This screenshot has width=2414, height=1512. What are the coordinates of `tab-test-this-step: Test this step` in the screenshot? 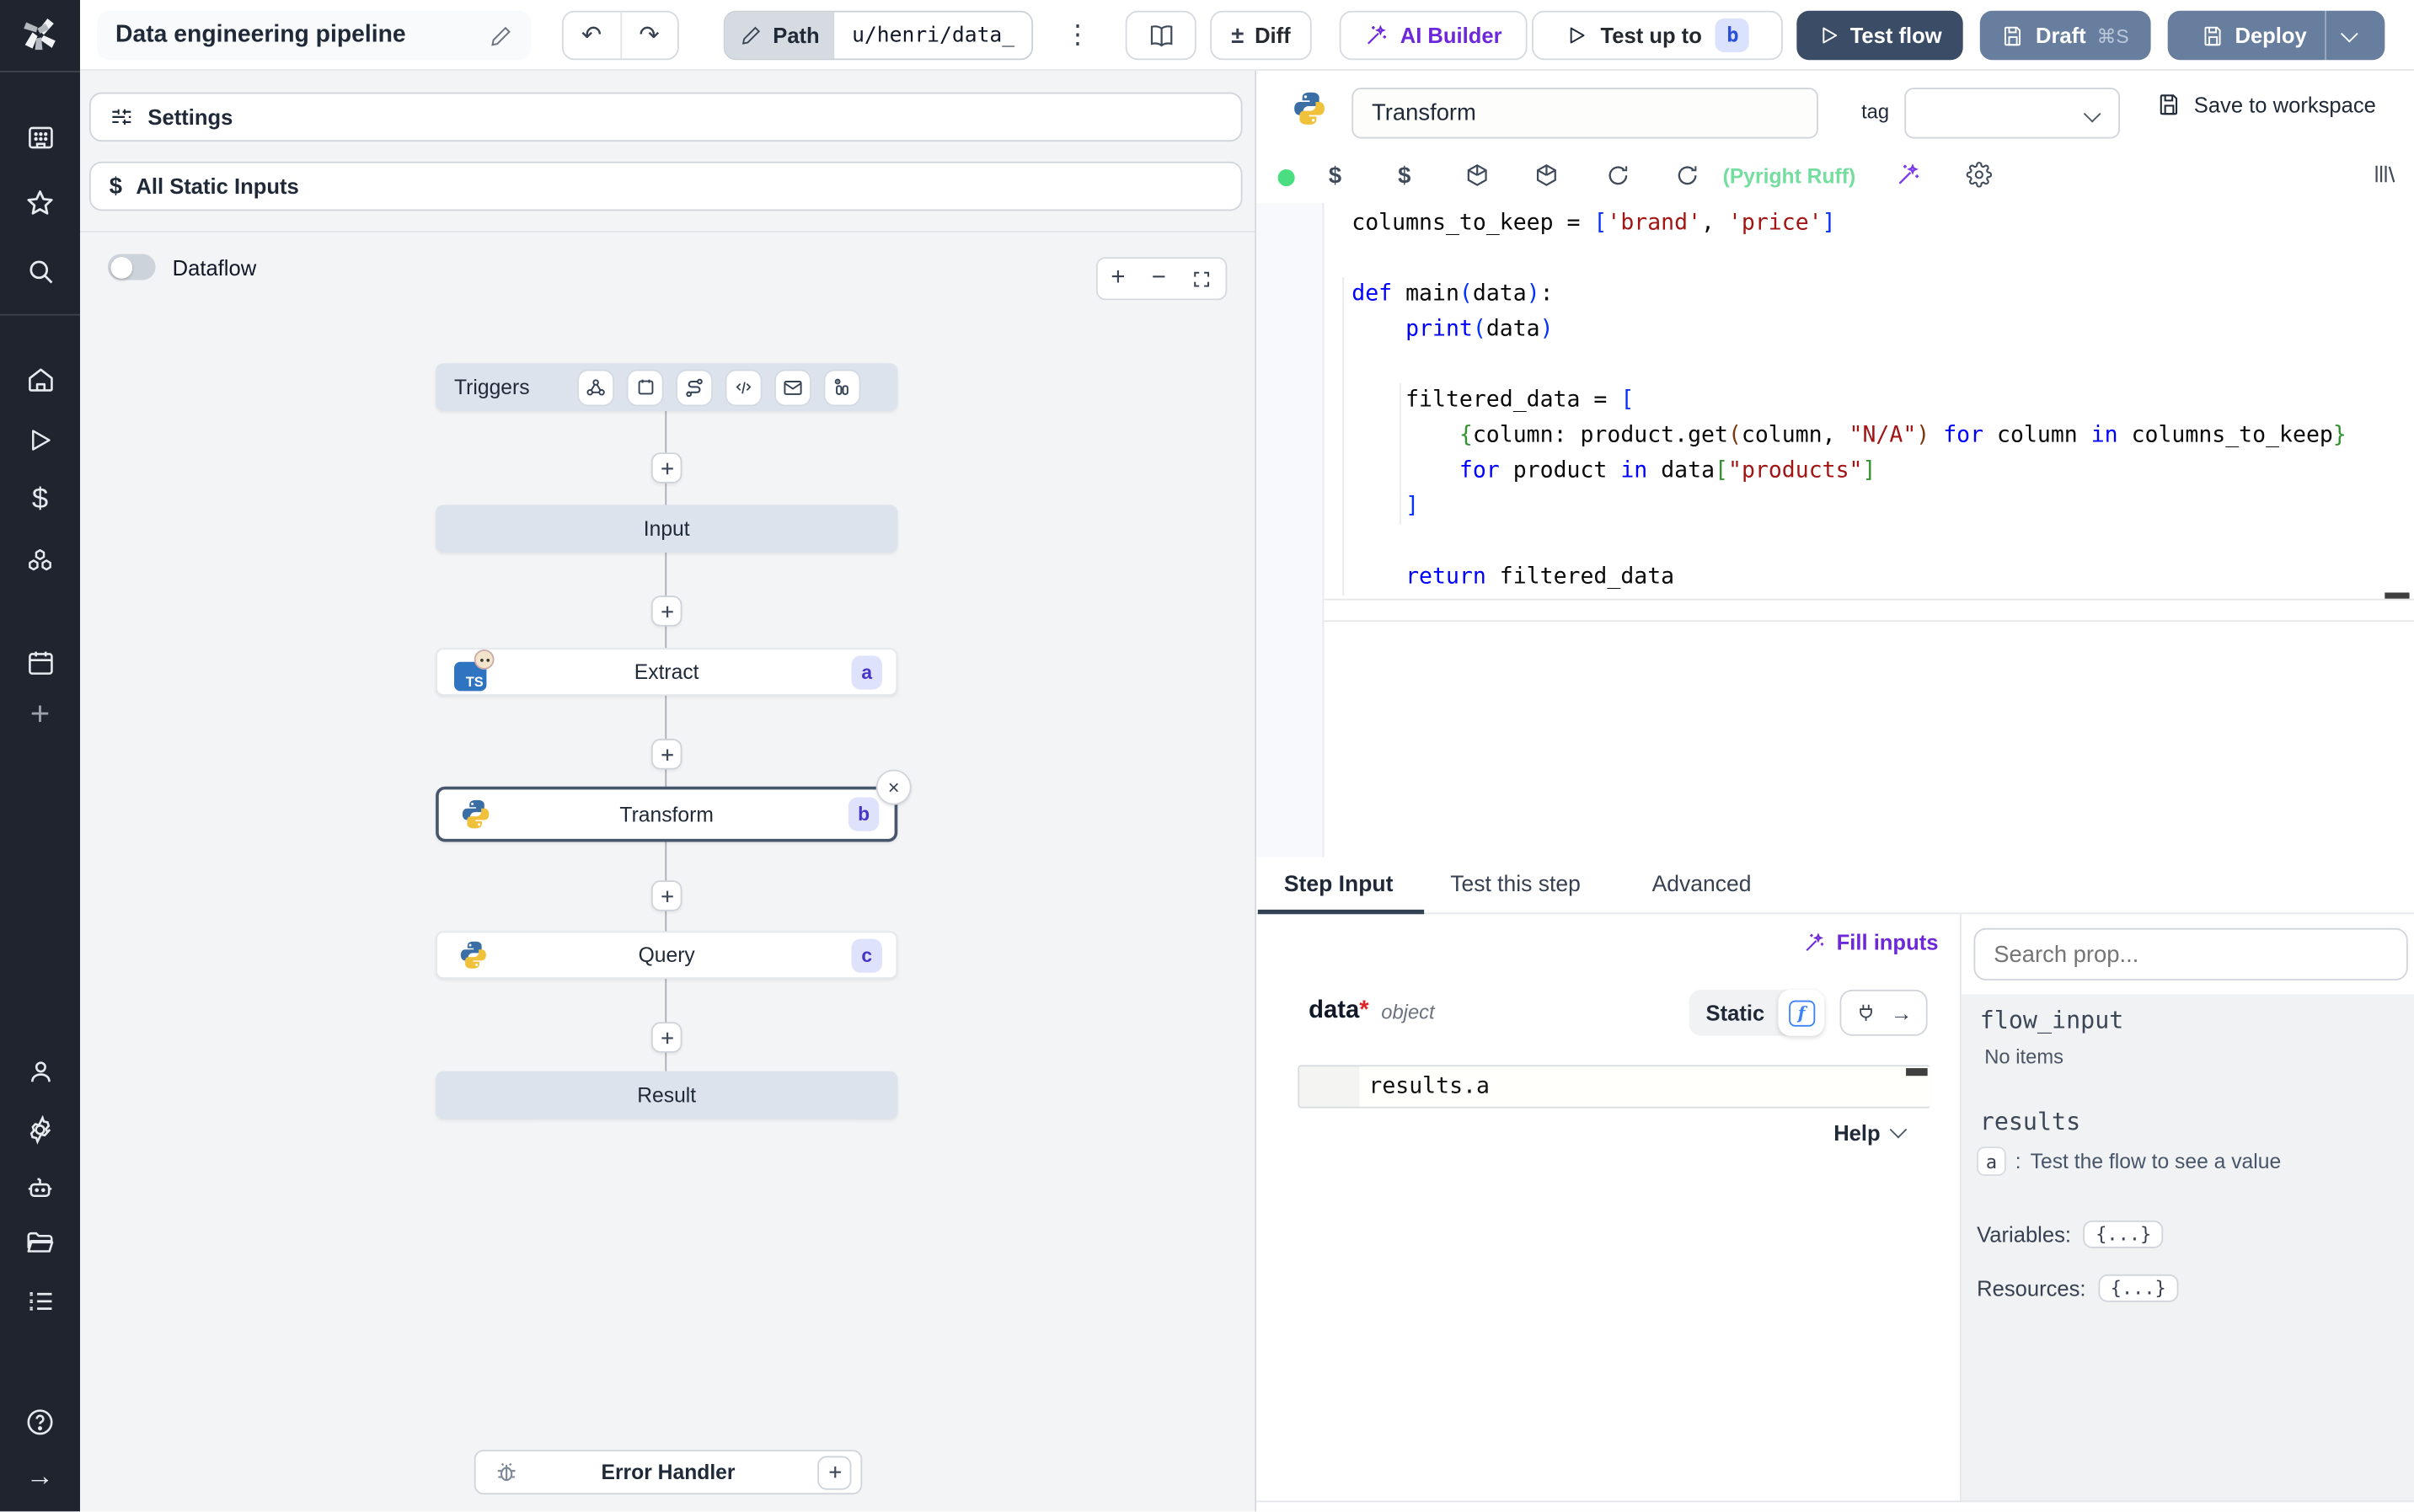 It's located at (1515, 885).